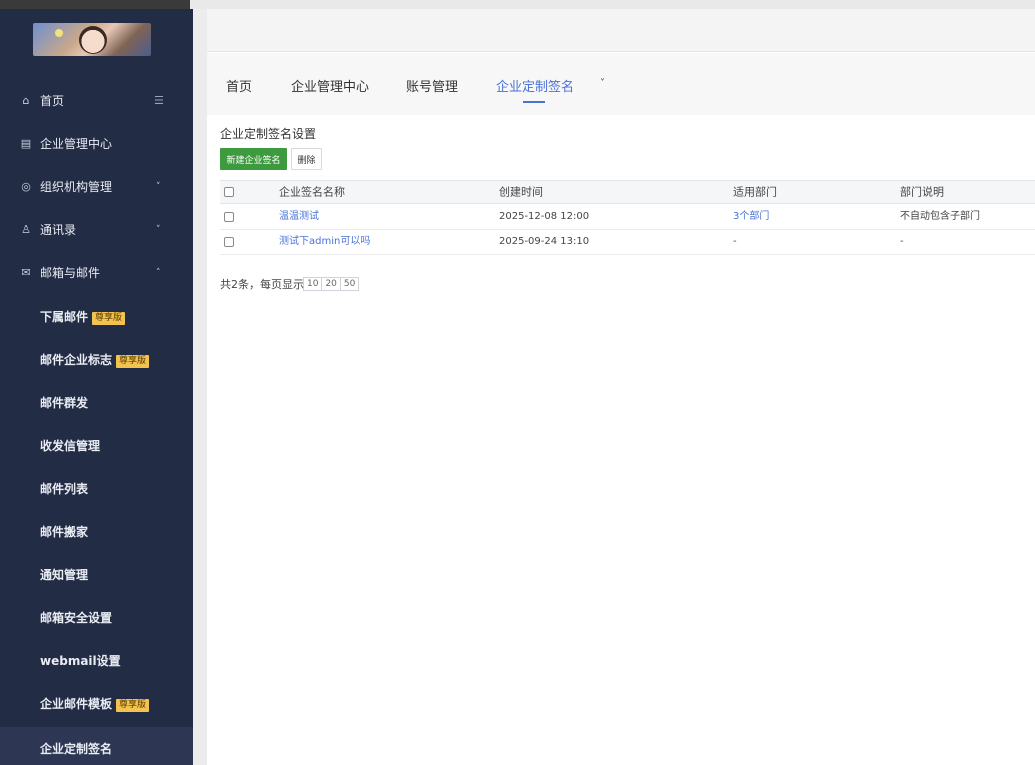  What do you see at coordinates (299, 217) in the screenshot?
I see `signature-name-link: 温温测试` at bounding box center [299, 217].